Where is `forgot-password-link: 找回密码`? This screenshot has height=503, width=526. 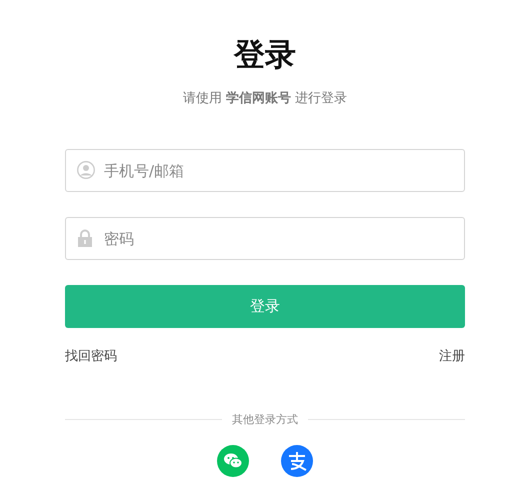 forgot-password-link: 找回密码 is located at coordinates (91, 357).